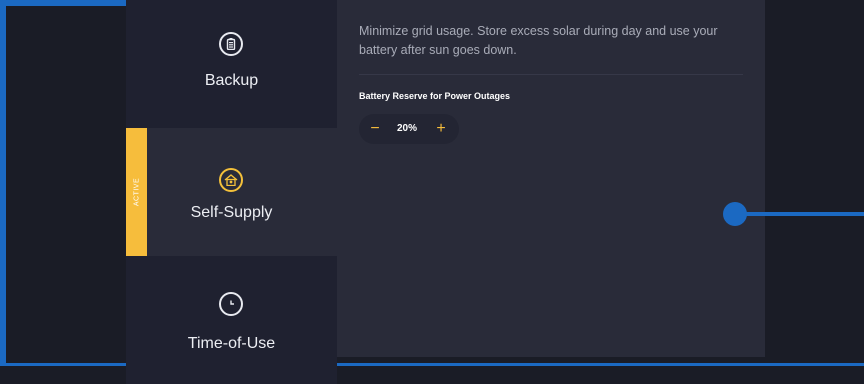  Describe the element at coordinates (231, 180) in the screenshot. I see `solar-home-icon` at that location.